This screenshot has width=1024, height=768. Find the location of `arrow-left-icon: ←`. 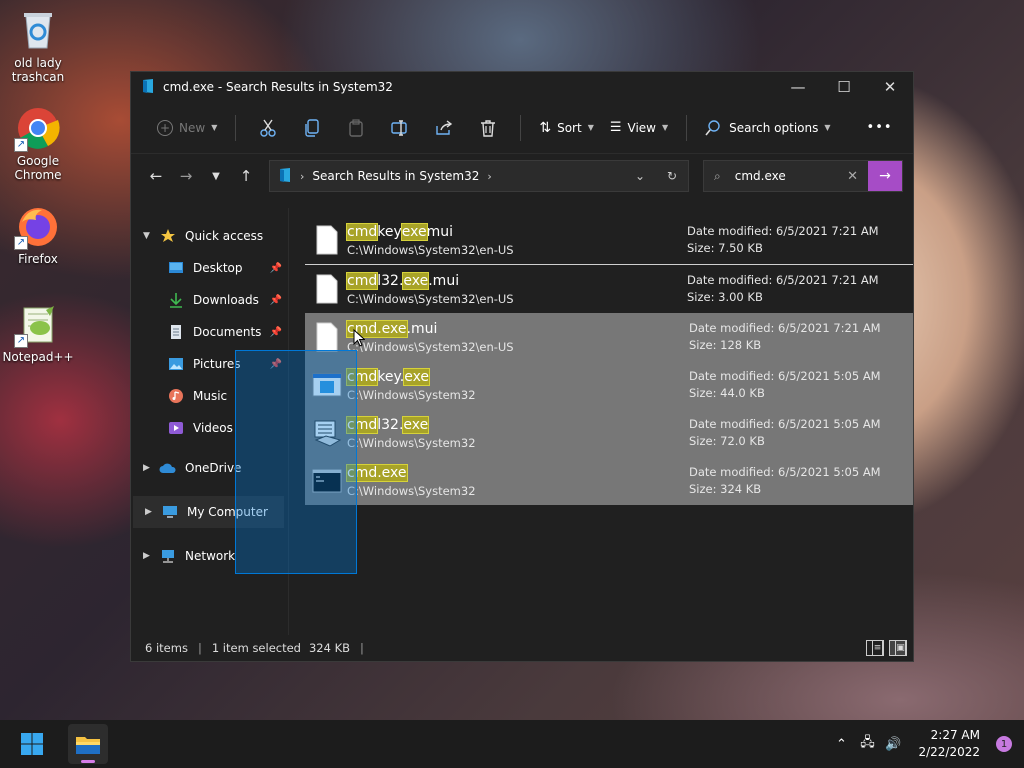

arrow-left-icon: ← is located at coordinates (156, 176).